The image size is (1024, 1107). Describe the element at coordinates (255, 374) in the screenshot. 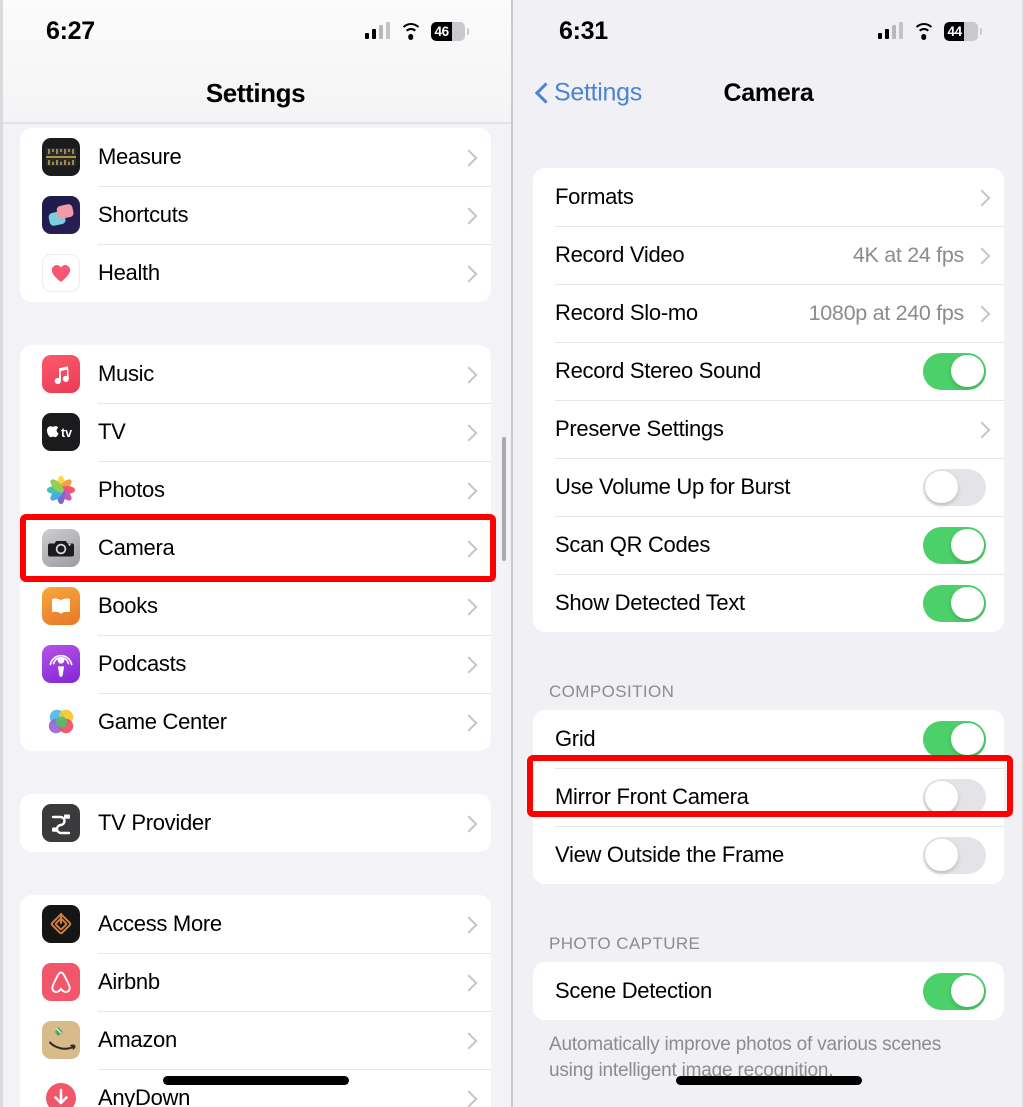

I see `sidebar-item-music: Music` at that location.